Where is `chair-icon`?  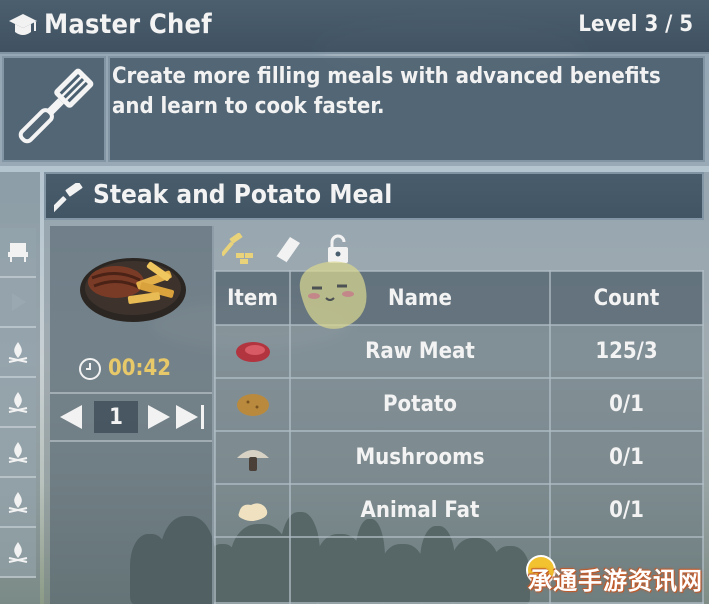 chair-icon is located at coordinates (18, 252).